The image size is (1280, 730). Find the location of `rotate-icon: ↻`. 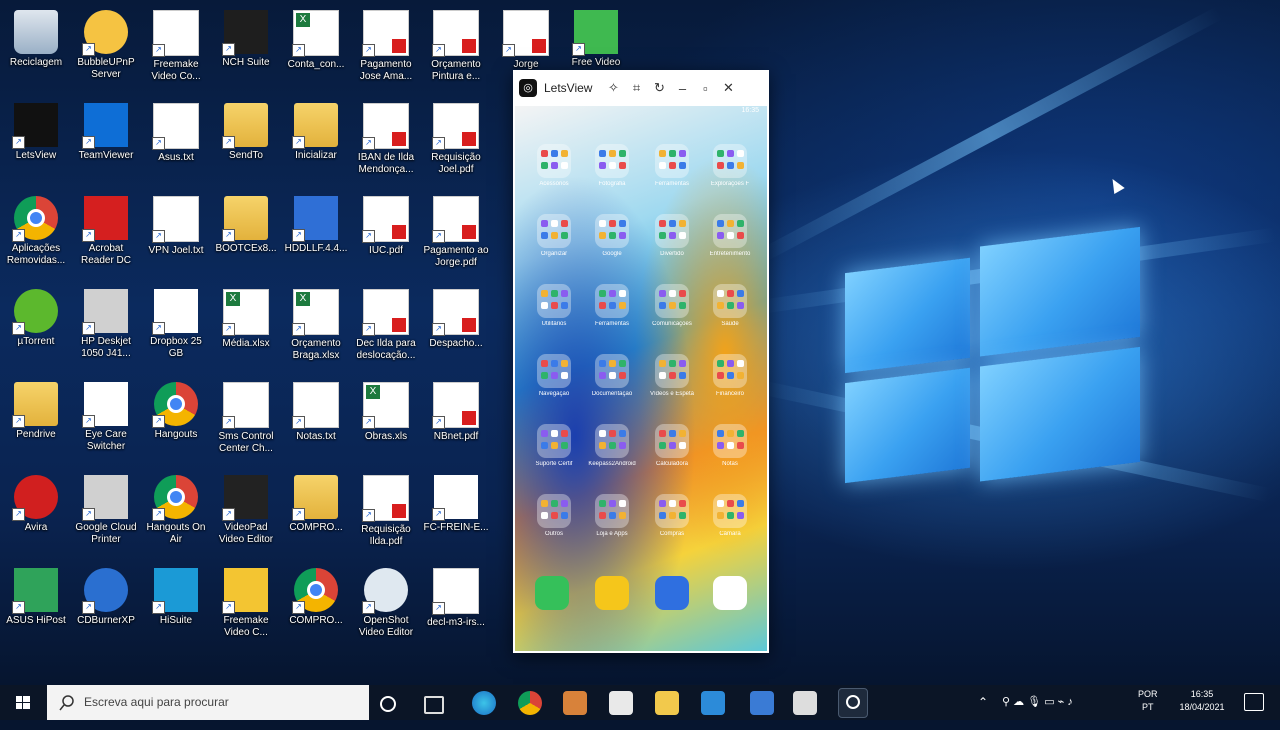

rotate-icon: ↻ is located at coordinates (659, 88).